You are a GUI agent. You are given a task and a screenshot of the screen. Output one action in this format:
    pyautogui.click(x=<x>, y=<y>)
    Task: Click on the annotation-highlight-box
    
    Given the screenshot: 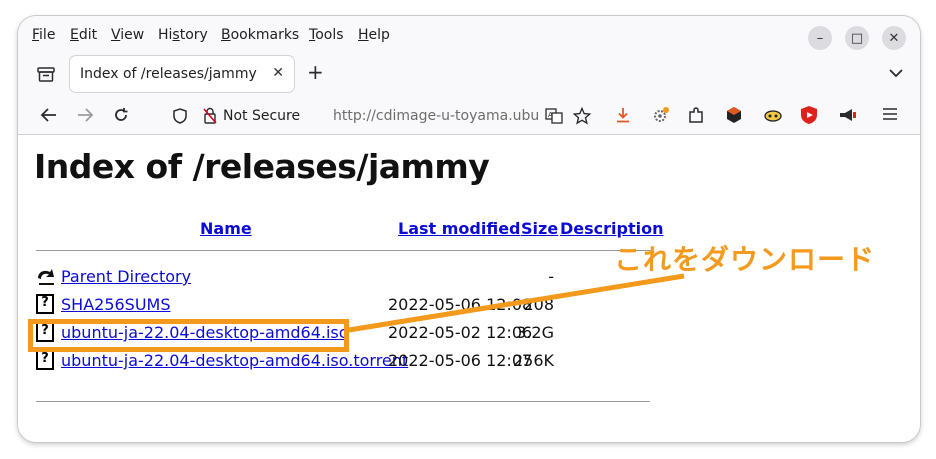 What is the action you would take?
    pyautogui.click(x=188, y=335)
    